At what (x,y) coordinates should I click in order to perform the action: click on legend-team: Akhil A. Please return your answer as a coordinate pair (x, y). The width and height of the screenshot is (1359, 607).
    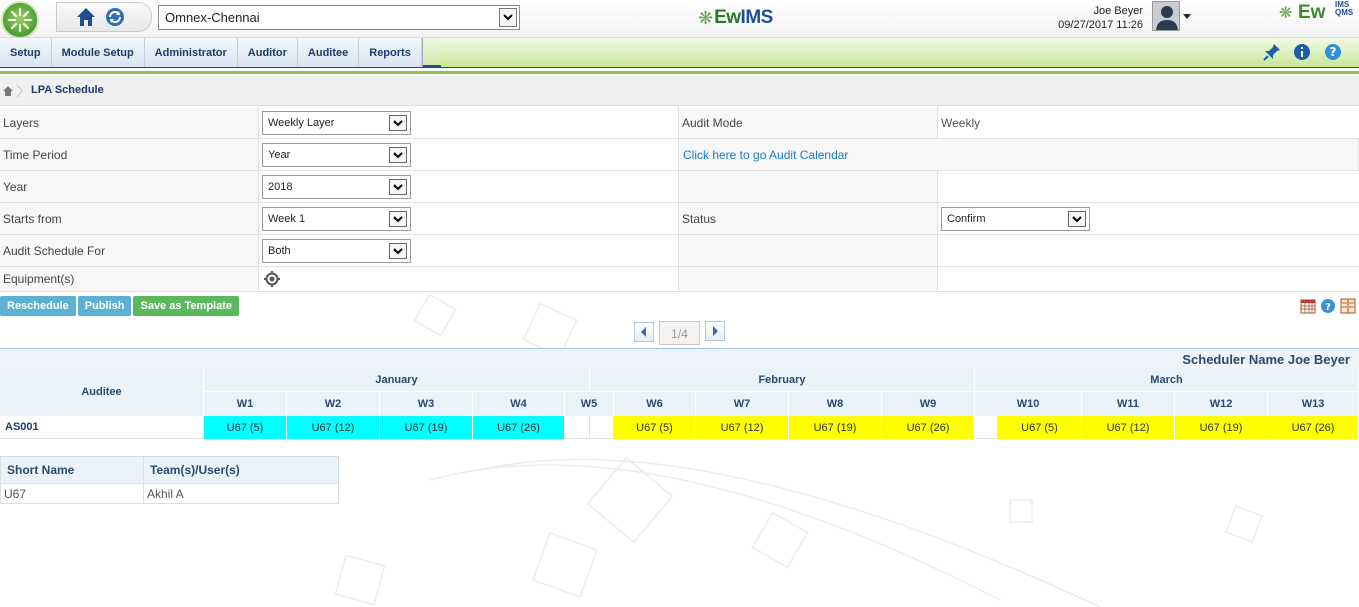
    Looking at the image, I should click on (165, 494).